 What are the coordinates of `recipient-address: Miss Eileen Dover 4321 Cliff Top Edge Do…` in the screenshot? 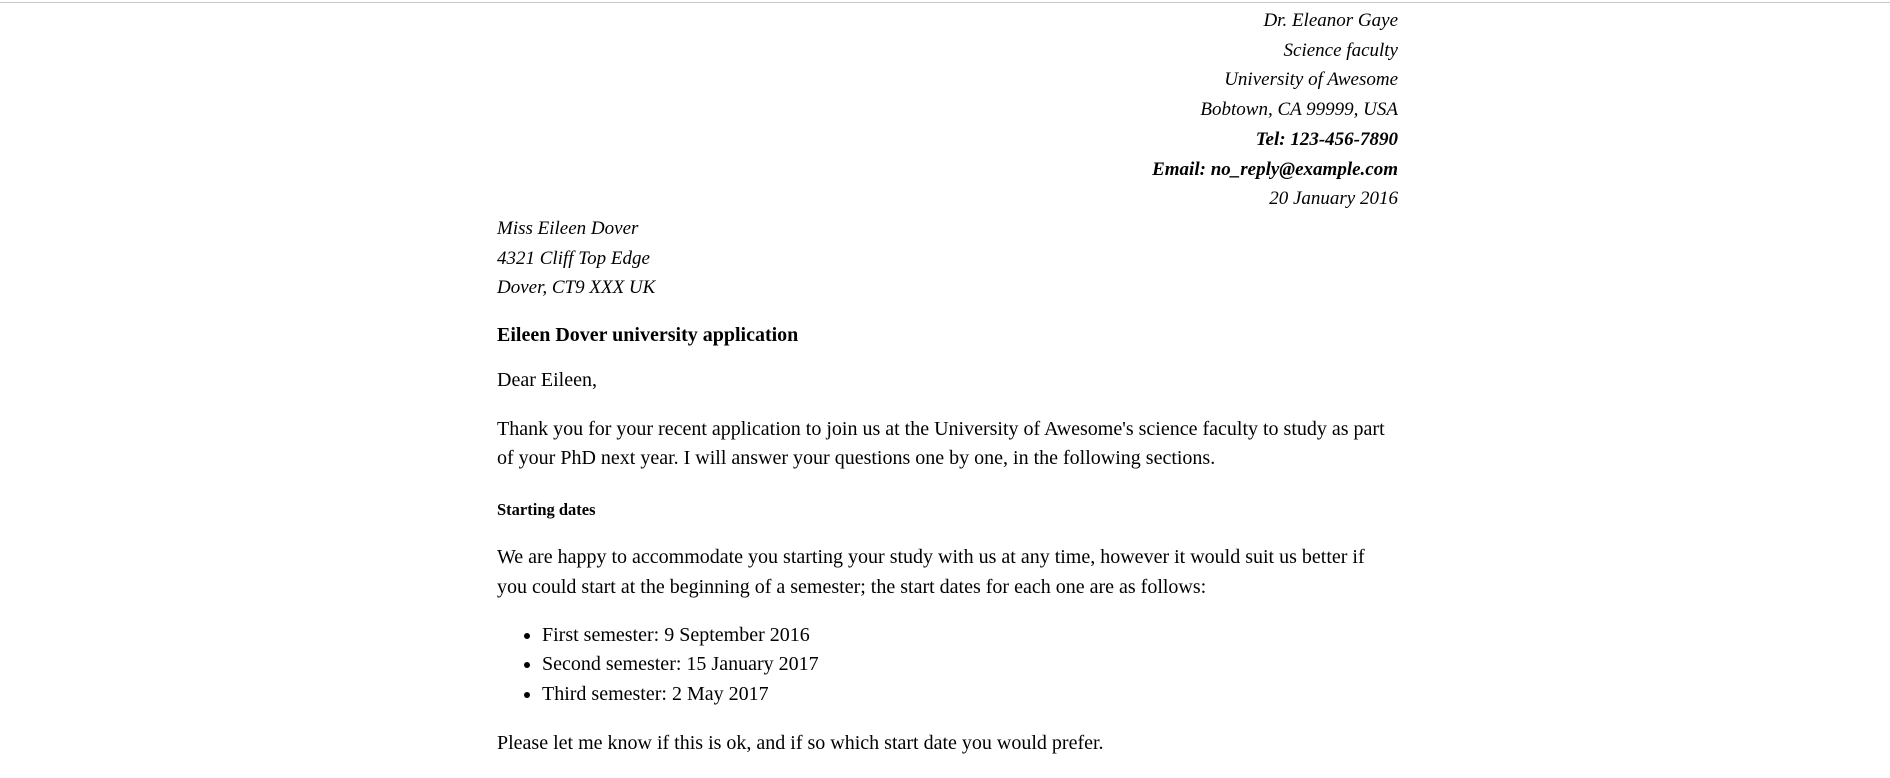 It's located at (947, 258).